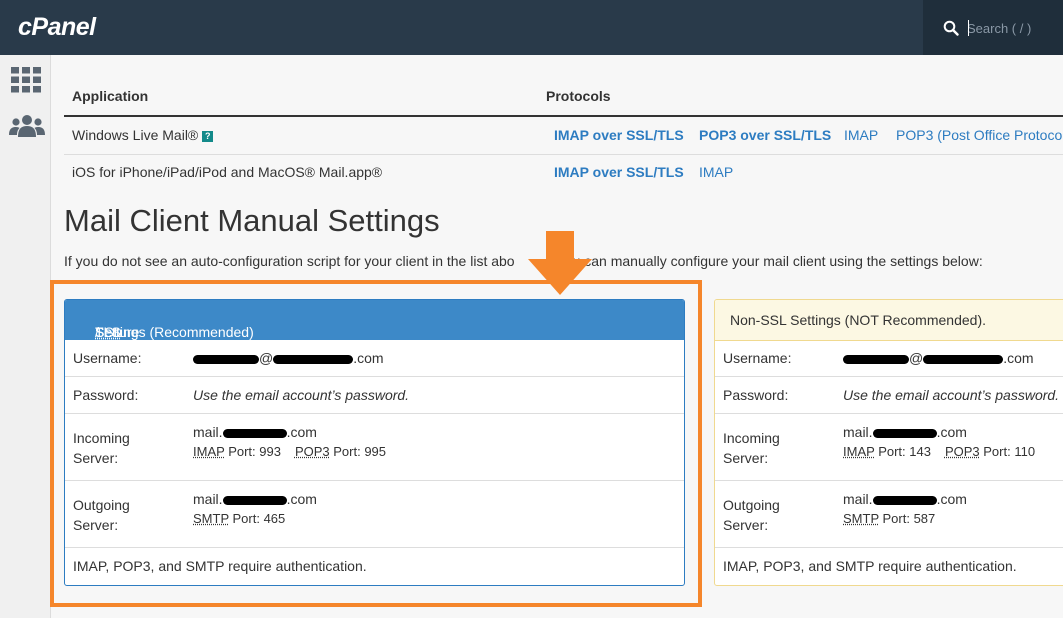  I want to click on text-caret, so click(968, 28).